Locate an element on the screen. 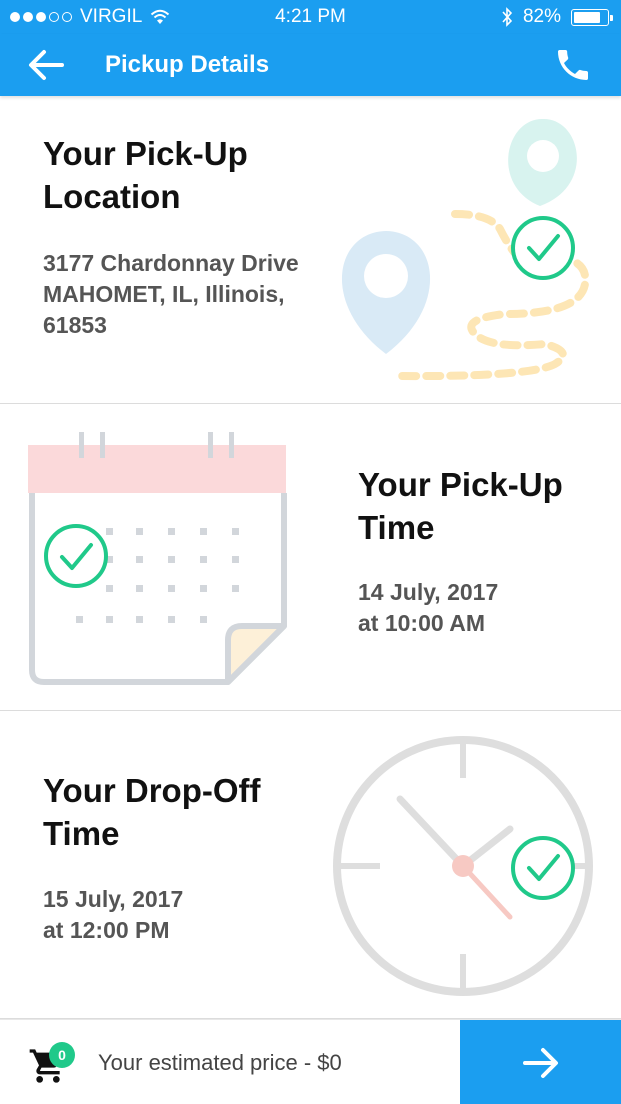  phone-icon is located at coordinates (573, 65).